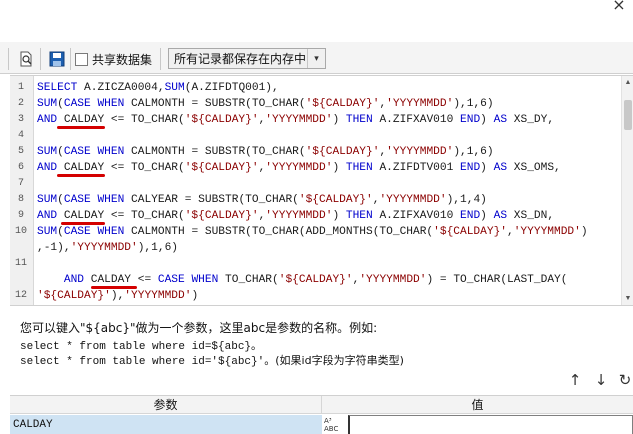 This screenshot has width=633, height=434. What do you see at coordinates (328, 421) in the screenshot?
I see `type-badge-top: A³` at bounding box center [328, 421].